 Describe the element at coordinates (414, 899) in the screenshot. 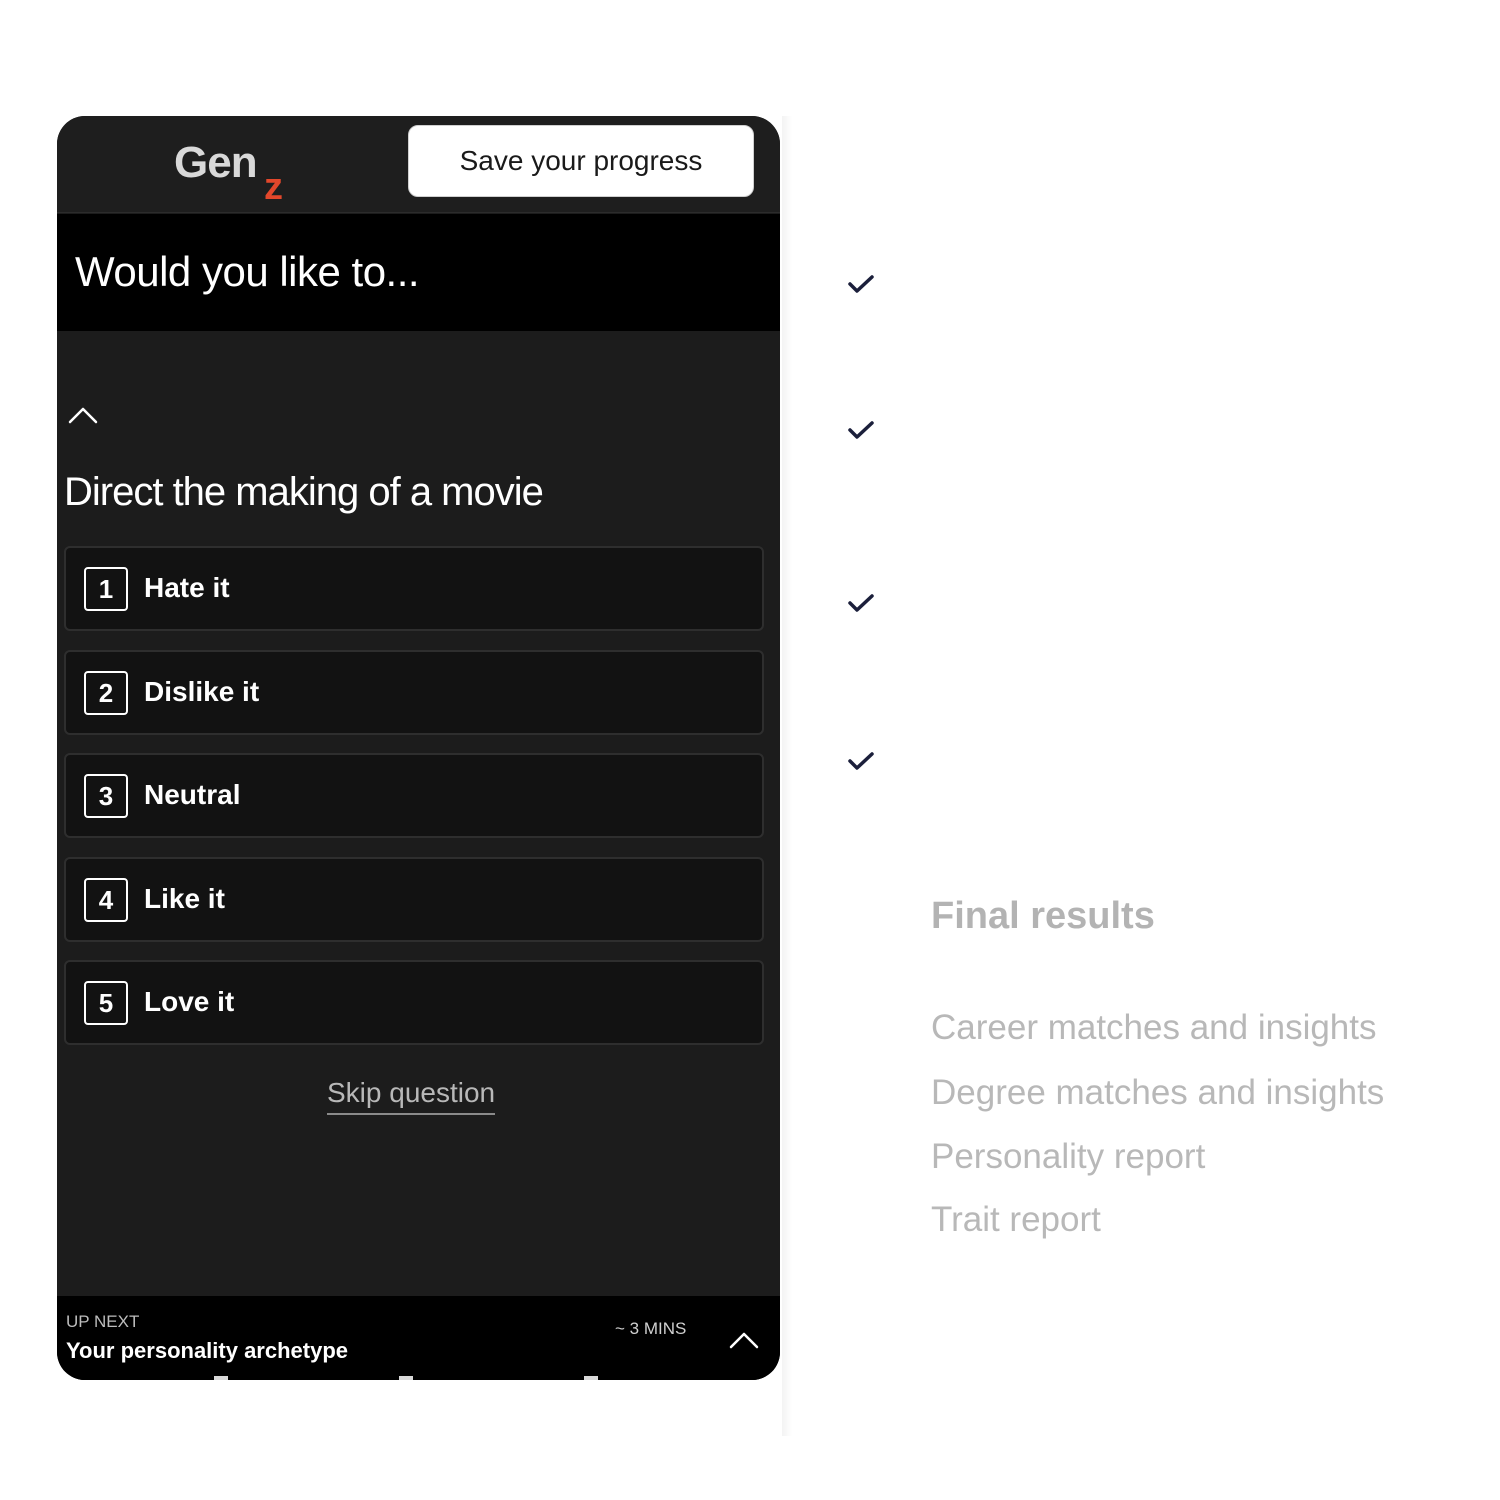

I see `answer-option-4: 4 Like it` at that location.